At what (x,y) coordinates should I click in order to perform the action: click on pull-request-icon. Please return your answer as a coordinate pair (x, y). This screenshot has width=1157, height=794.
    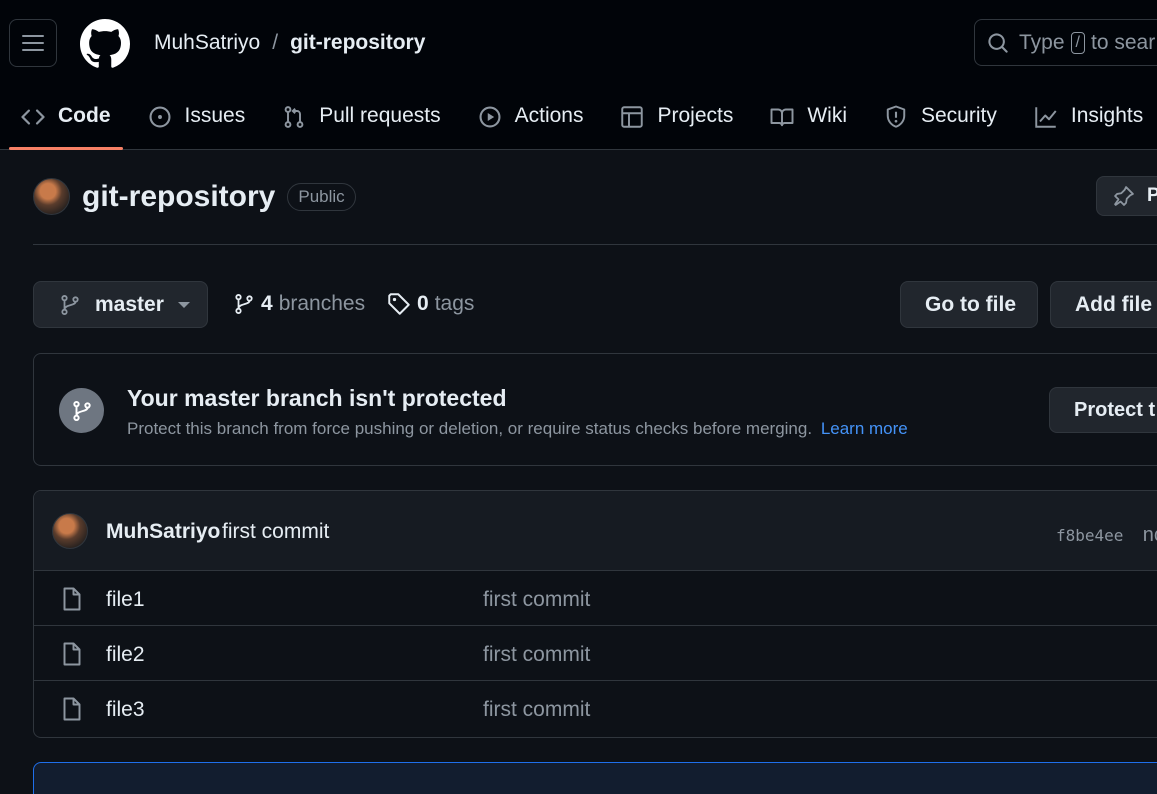
    Looking at the image, I should click on (294, 117).